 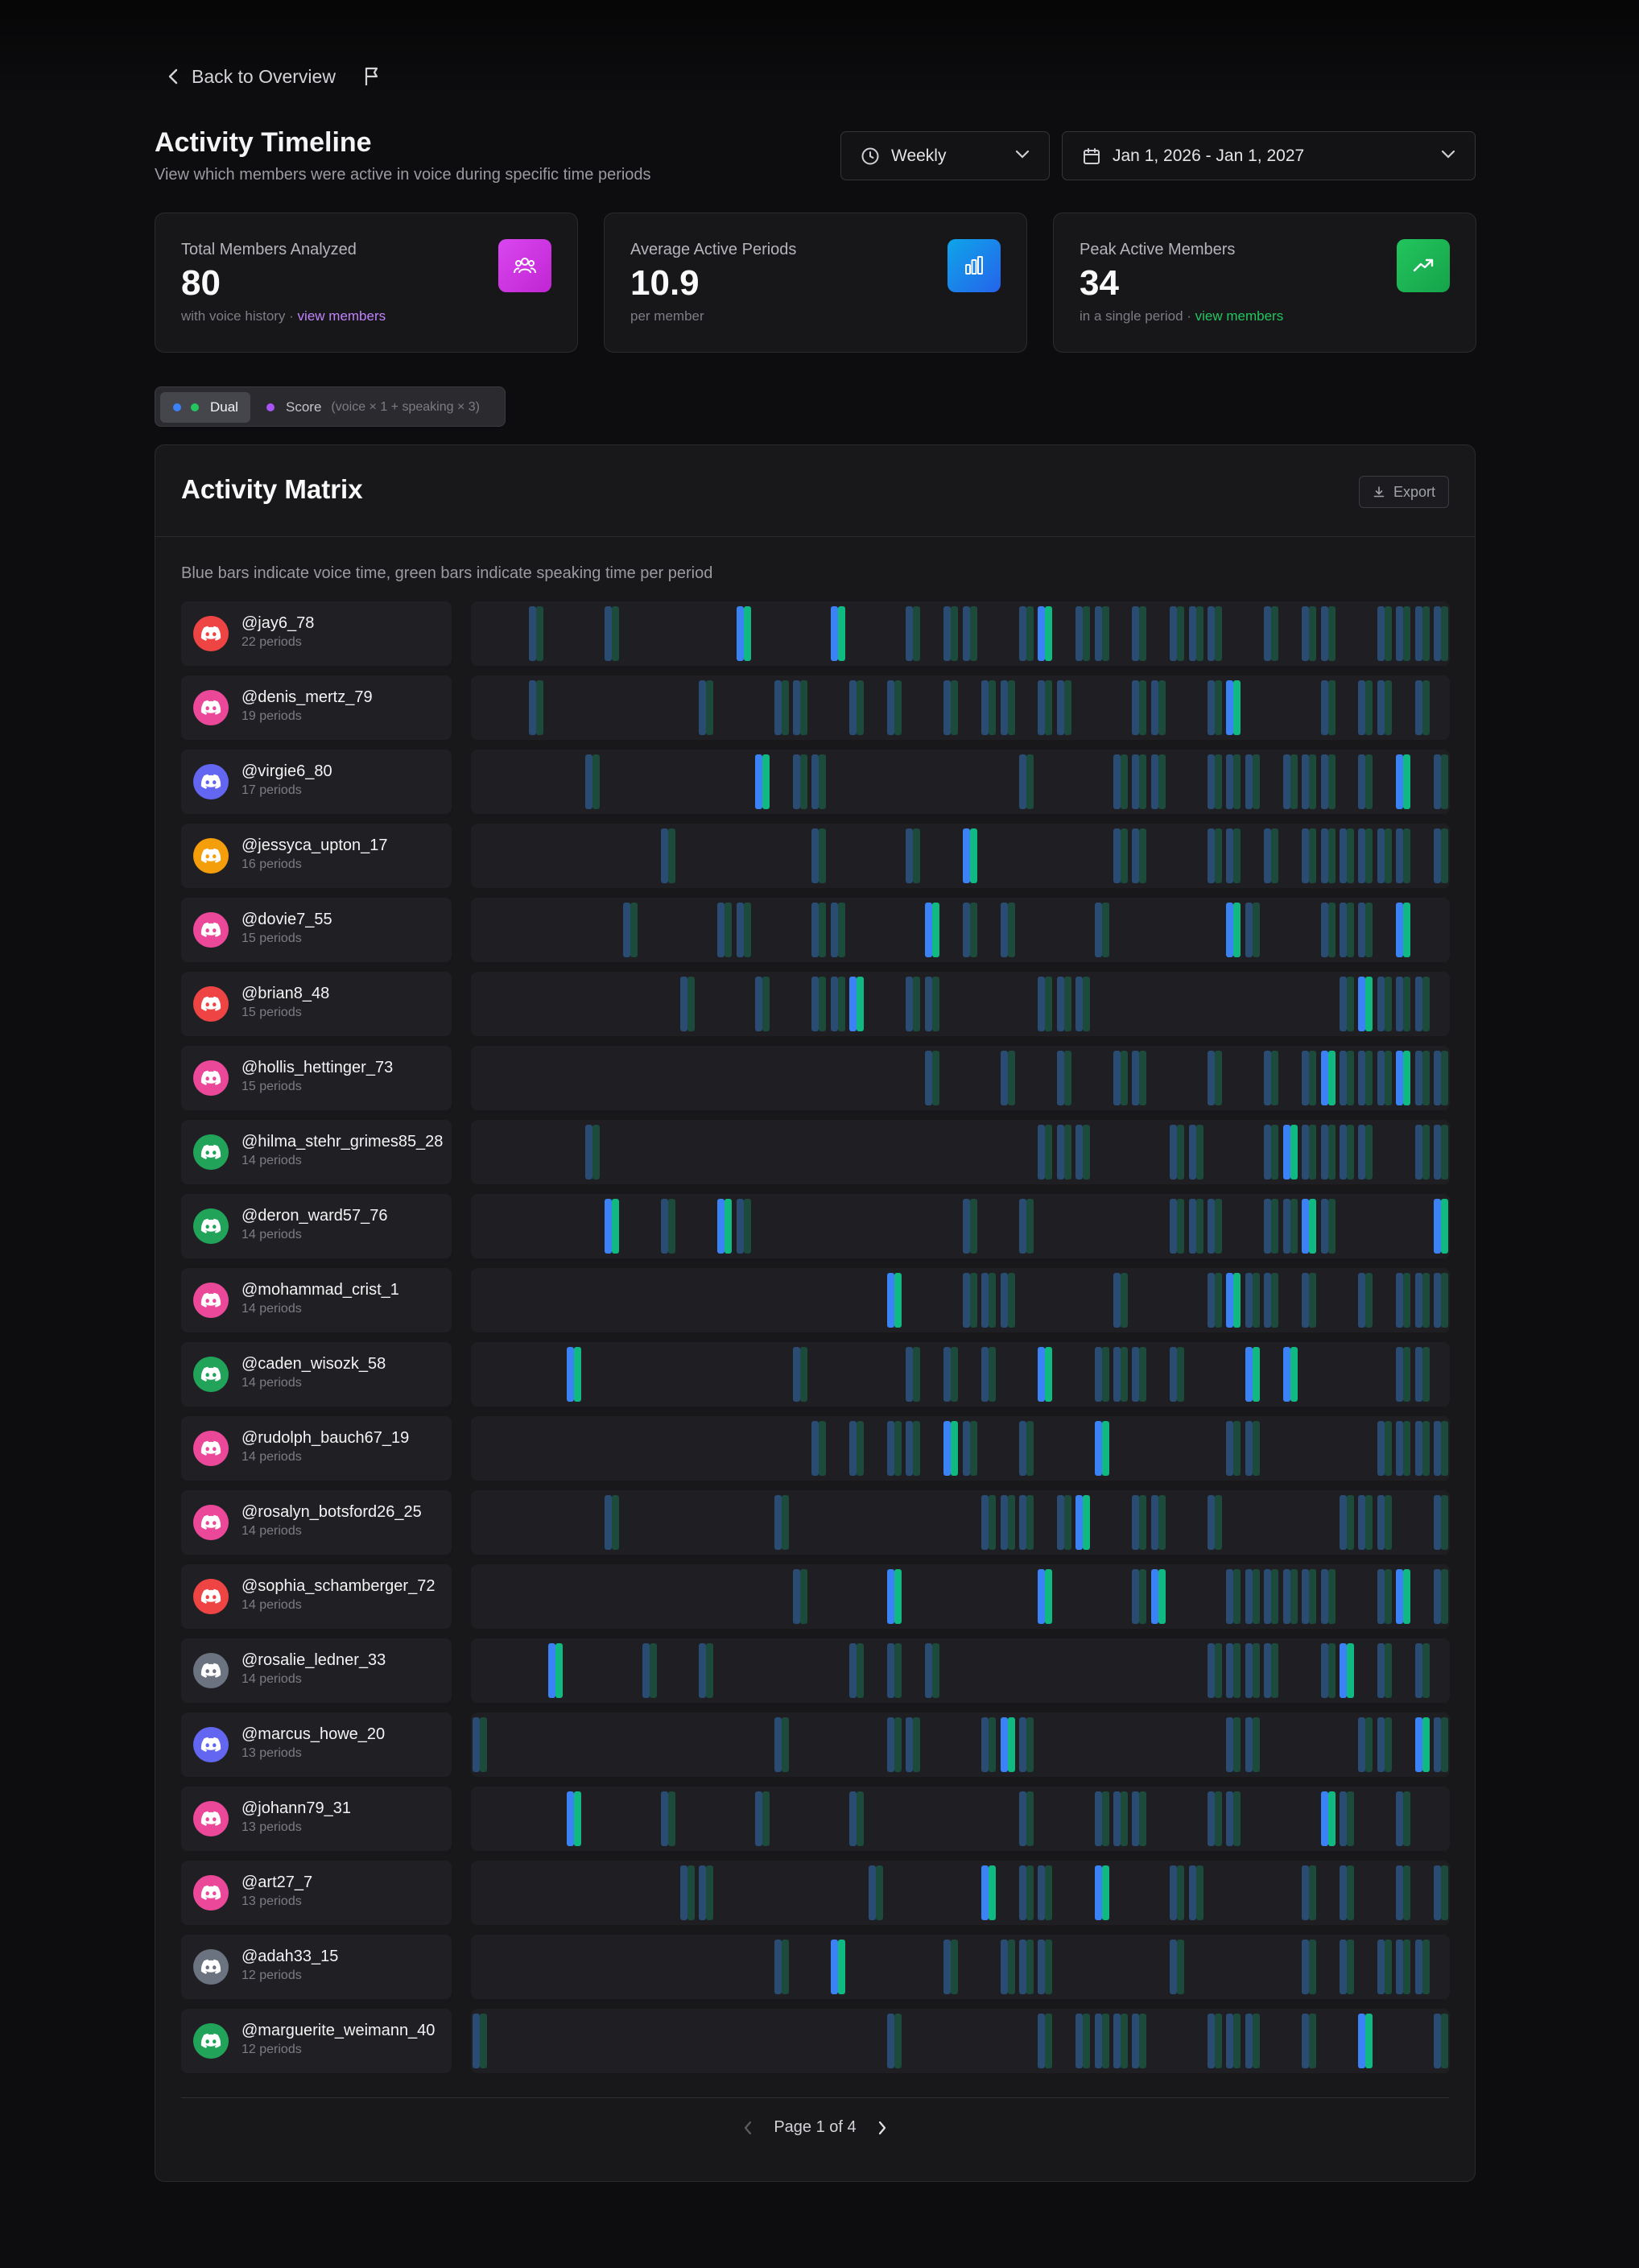 I want to click on member-row: @johann79_31 13 periods, so click(x=815, y=1819).